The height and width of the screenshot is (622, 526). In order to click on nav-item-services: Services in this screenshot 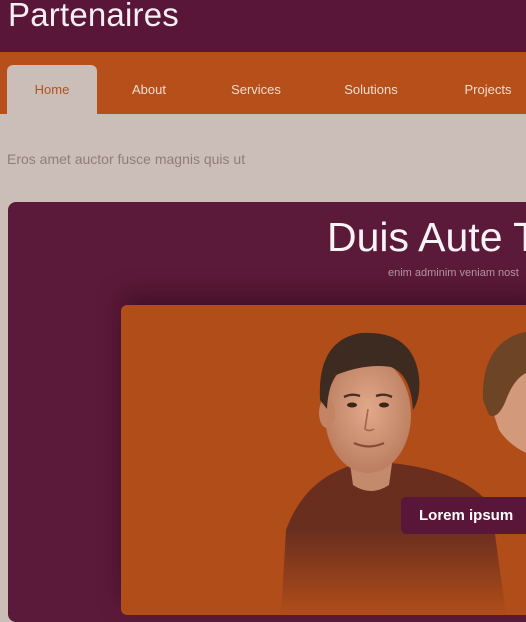, I will do `click(256, 89)`.